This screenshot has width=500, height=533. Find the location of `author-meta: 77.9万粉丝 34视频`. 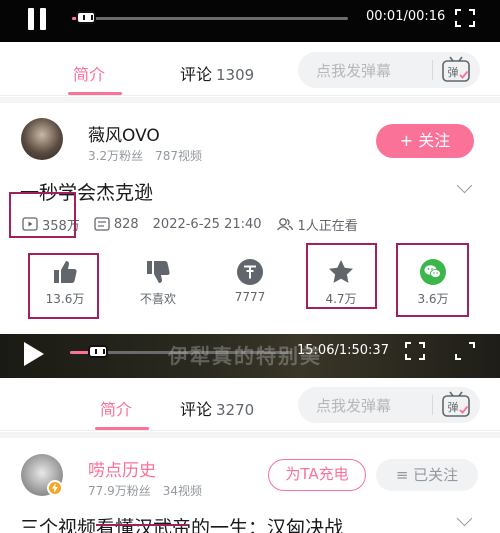

author-meta: 77.9万粉丝 34视频 is located at coordinates (151, 490).